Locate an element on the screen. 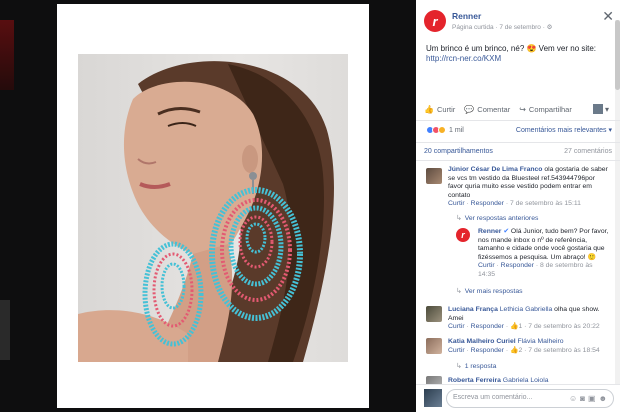  tagged-user: Gabriela Loiola is located at coordinates (526, 380).